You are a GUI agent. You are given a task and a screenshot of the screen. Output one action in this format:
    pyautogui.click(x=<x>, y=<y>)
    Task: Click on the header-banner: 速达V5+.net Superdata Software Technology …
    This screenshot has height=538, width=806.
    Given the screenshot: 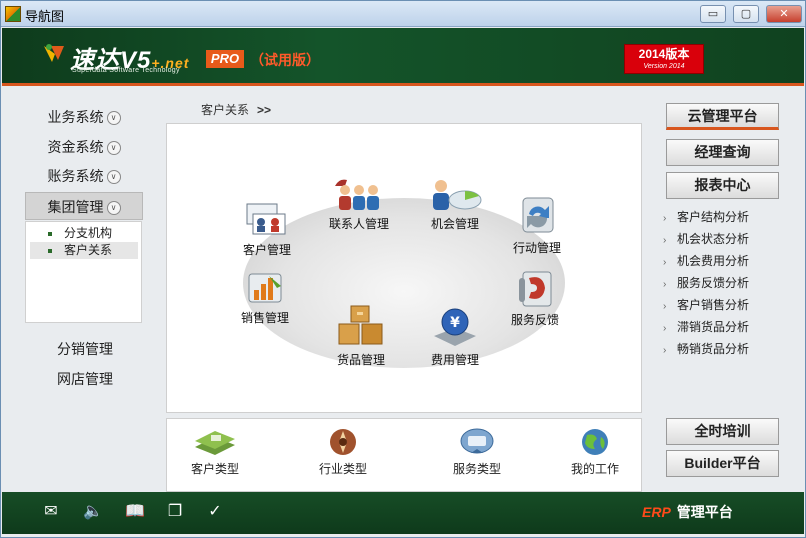 What is the action you would take?
    pyautogui.click(x=403, y=57)
    